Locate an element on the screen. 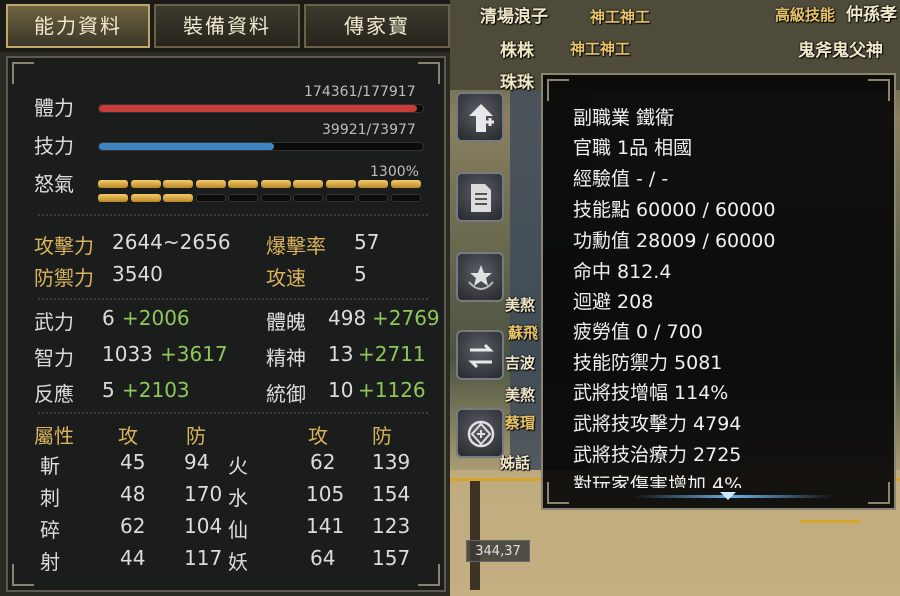 The height and width of the screenshot is (596, 900). tab-equipment: 裝備資料 is located at coordinates (227, 26).